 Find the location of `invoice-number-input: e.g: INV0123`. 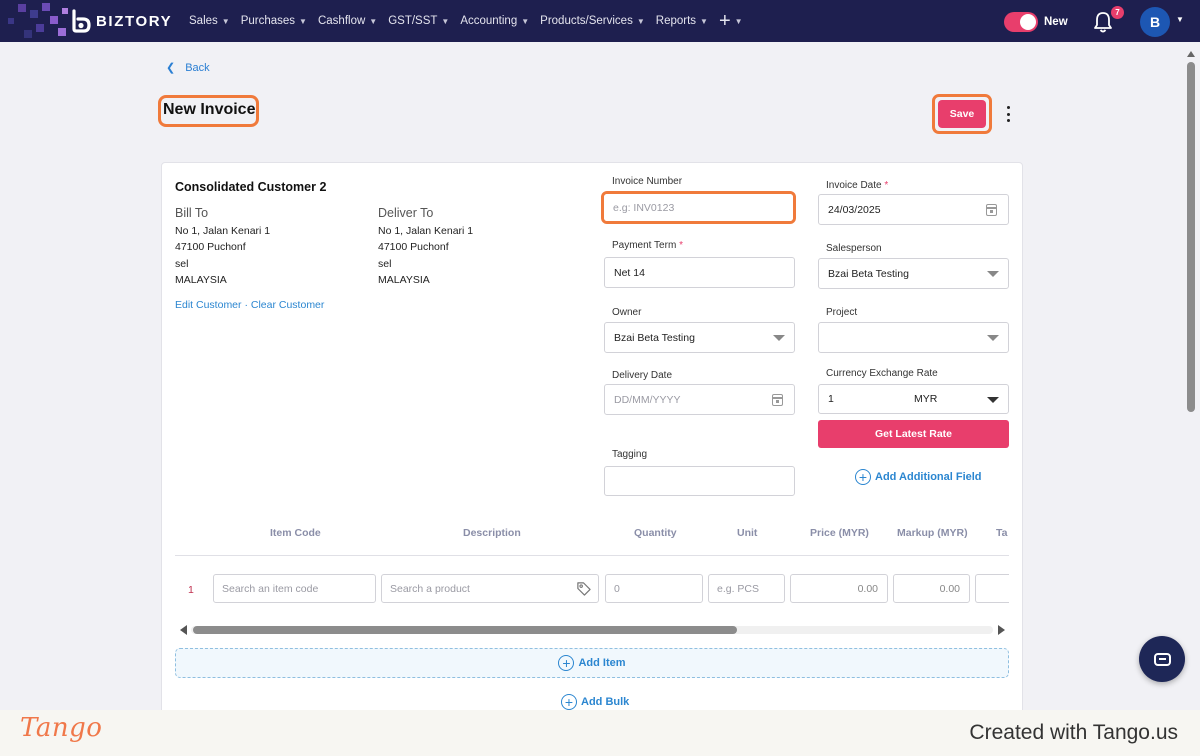

invoice-number-input: e.g: INV0123 is located at coordinates (698, 207).